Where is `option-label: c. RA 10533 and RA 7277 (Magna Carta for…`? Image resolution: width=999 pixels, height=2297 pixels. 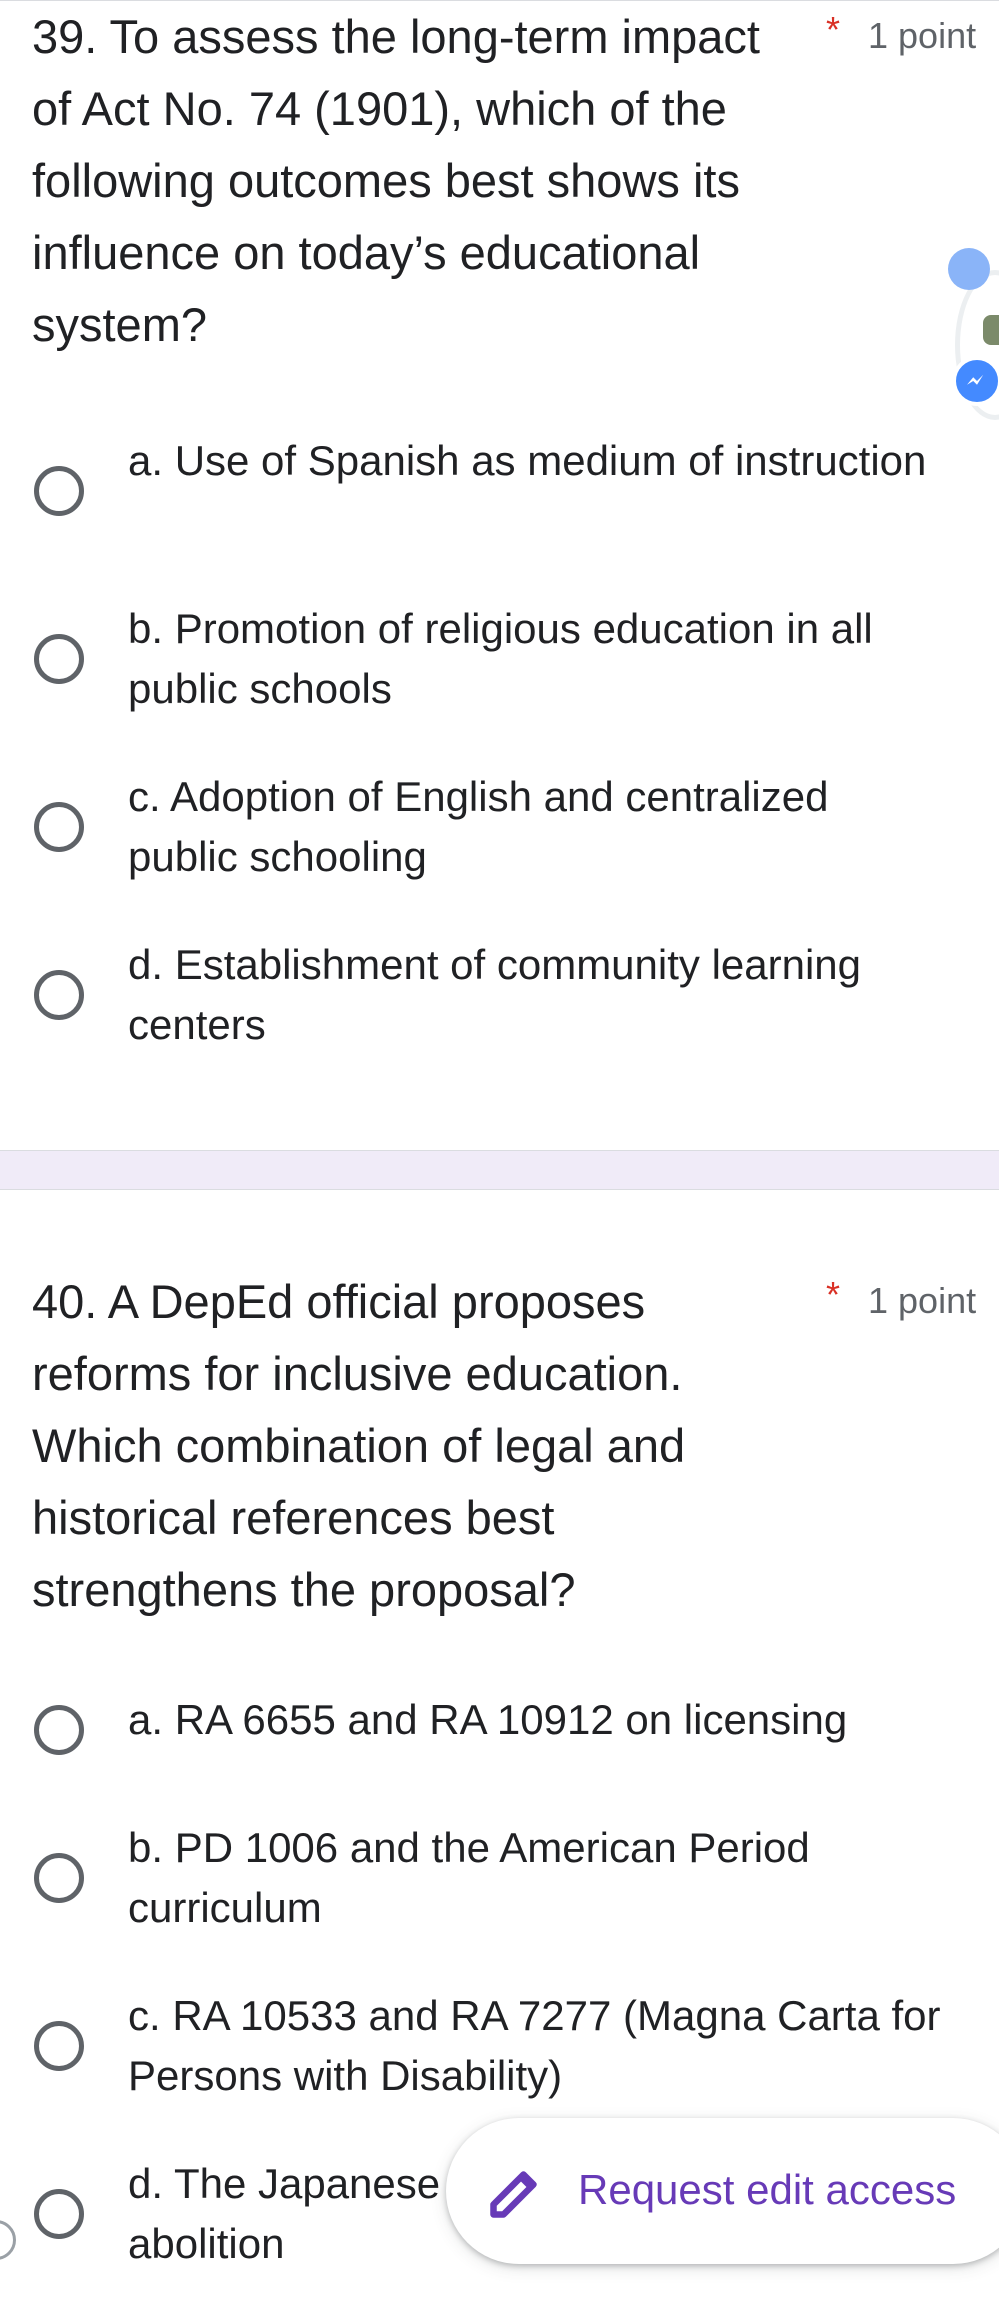
option-label: c. RA 10533 and RA 7277 (Magna Carta for… is located at coordinates (534, 2045).